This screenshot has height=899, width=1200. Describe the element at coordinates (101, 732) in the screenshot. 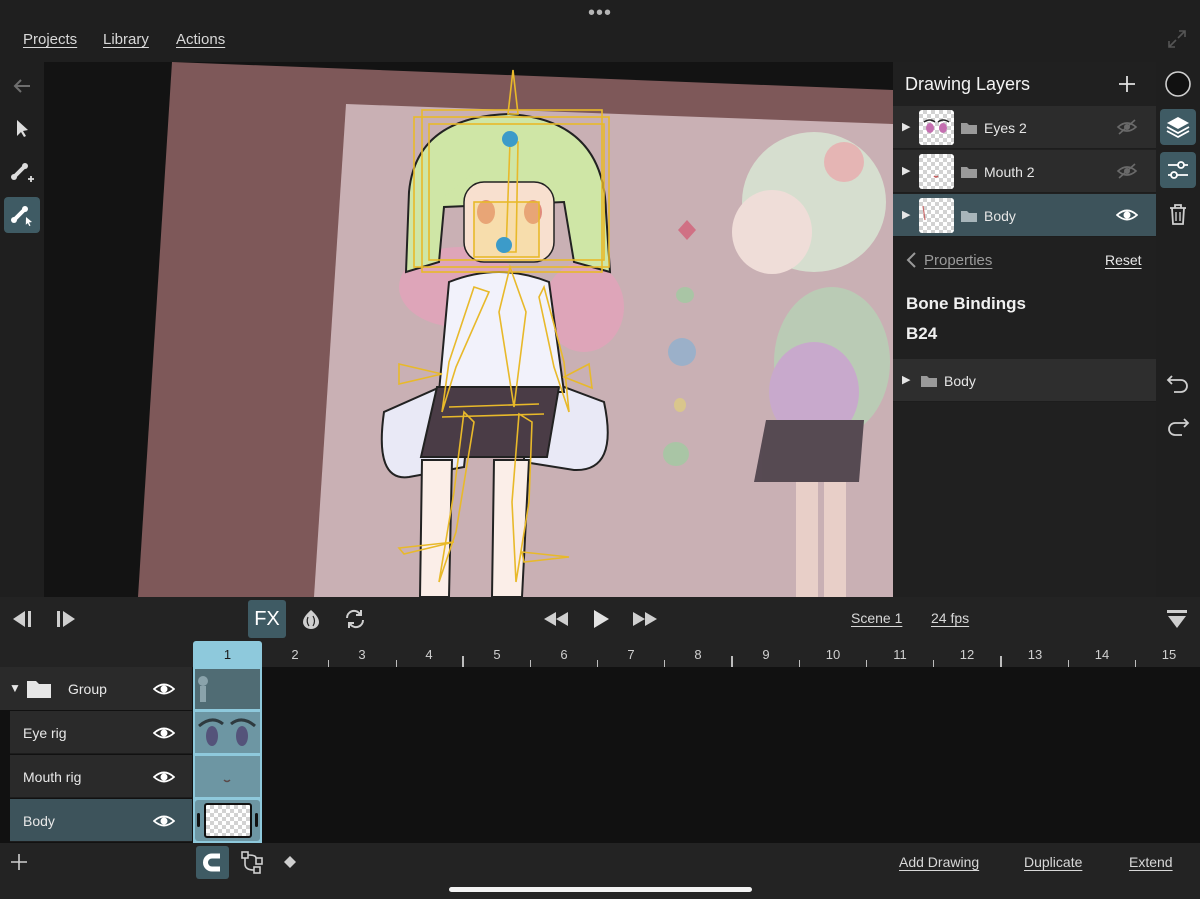

I see `track-eye-rig: Eye rig` at that location.